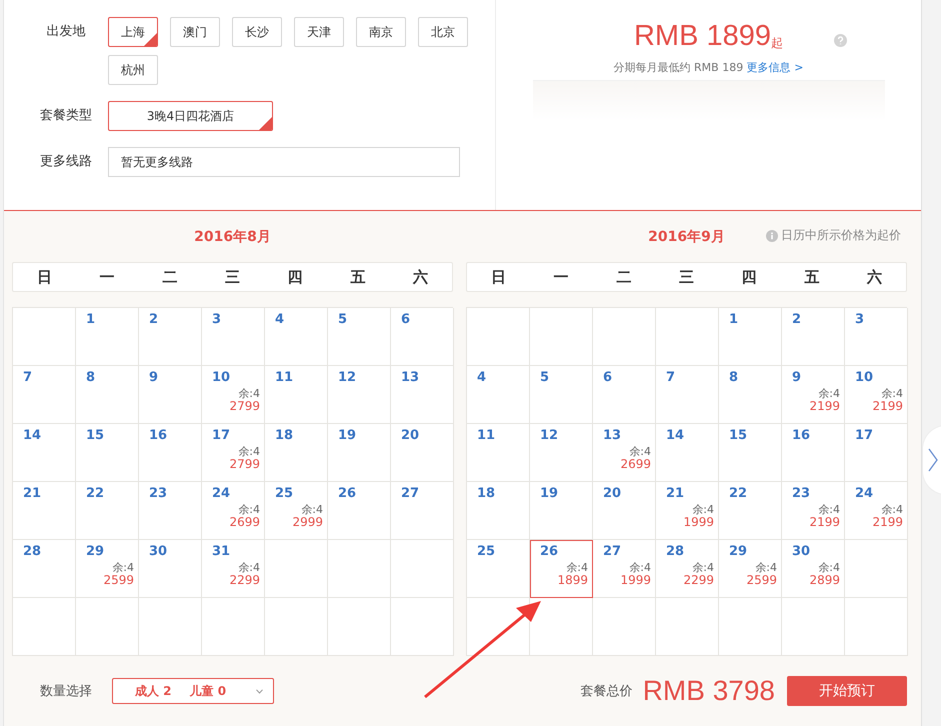  What do you see at coordinates (190, 116) in the screenshot?
I see `package-option: 3晚4日四花酒店` at bounding box center [190, 116].